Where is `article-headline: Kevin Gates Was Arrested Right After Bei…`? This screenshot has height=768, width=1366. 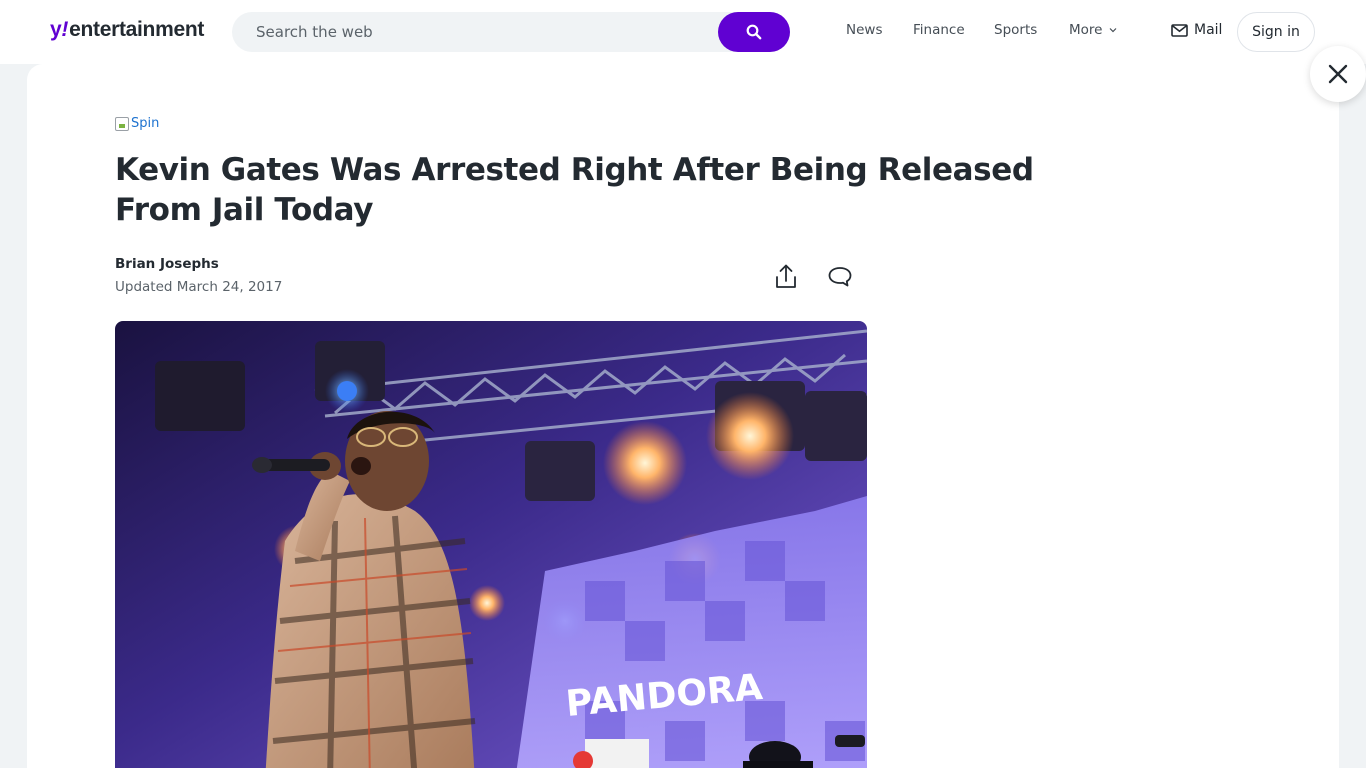 article-headline: Kevin Gates Was Arrested Right After Bei… is located at coordinates (574, 190).